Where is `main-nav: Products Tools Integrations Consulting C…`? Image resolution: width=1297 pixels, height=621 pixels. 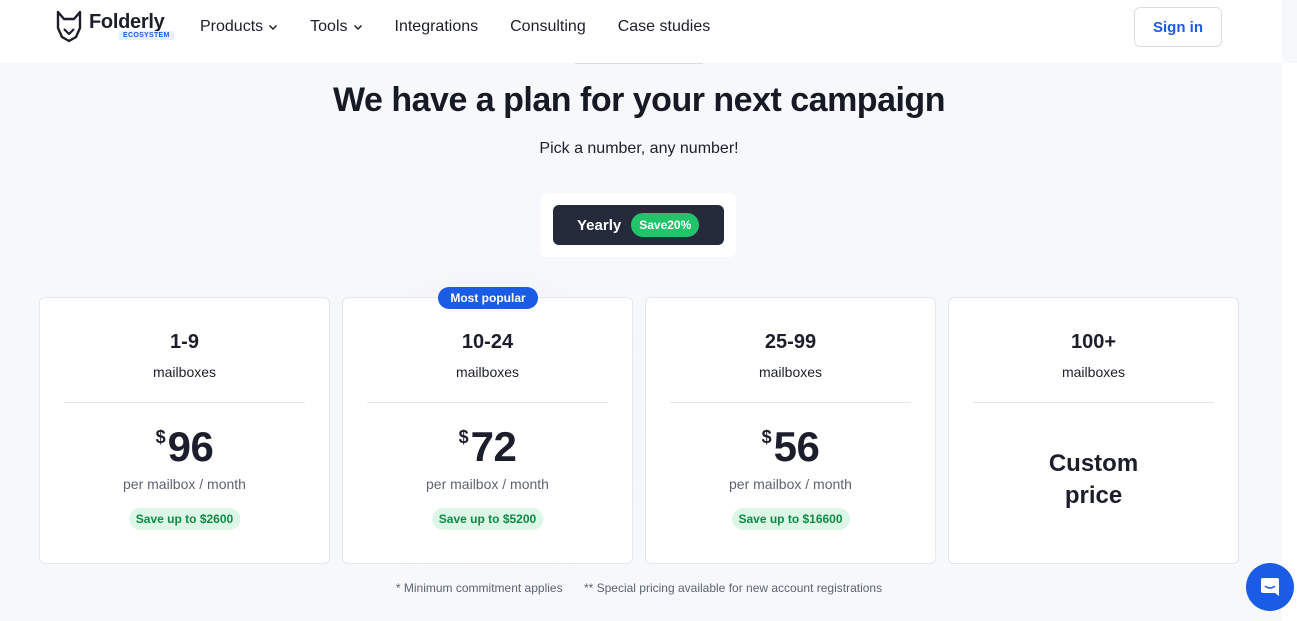 main-nav: Products Tools Integrations Consulting C… is located at coordinates (471, 27).